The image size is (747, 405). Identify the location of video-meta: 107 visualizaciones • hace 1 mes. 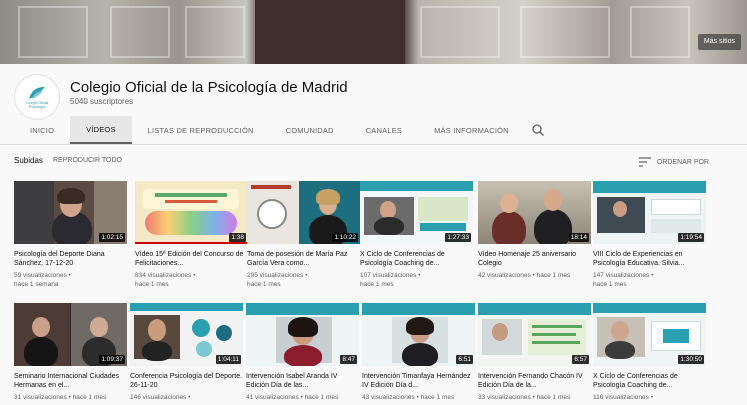
(416, 280).